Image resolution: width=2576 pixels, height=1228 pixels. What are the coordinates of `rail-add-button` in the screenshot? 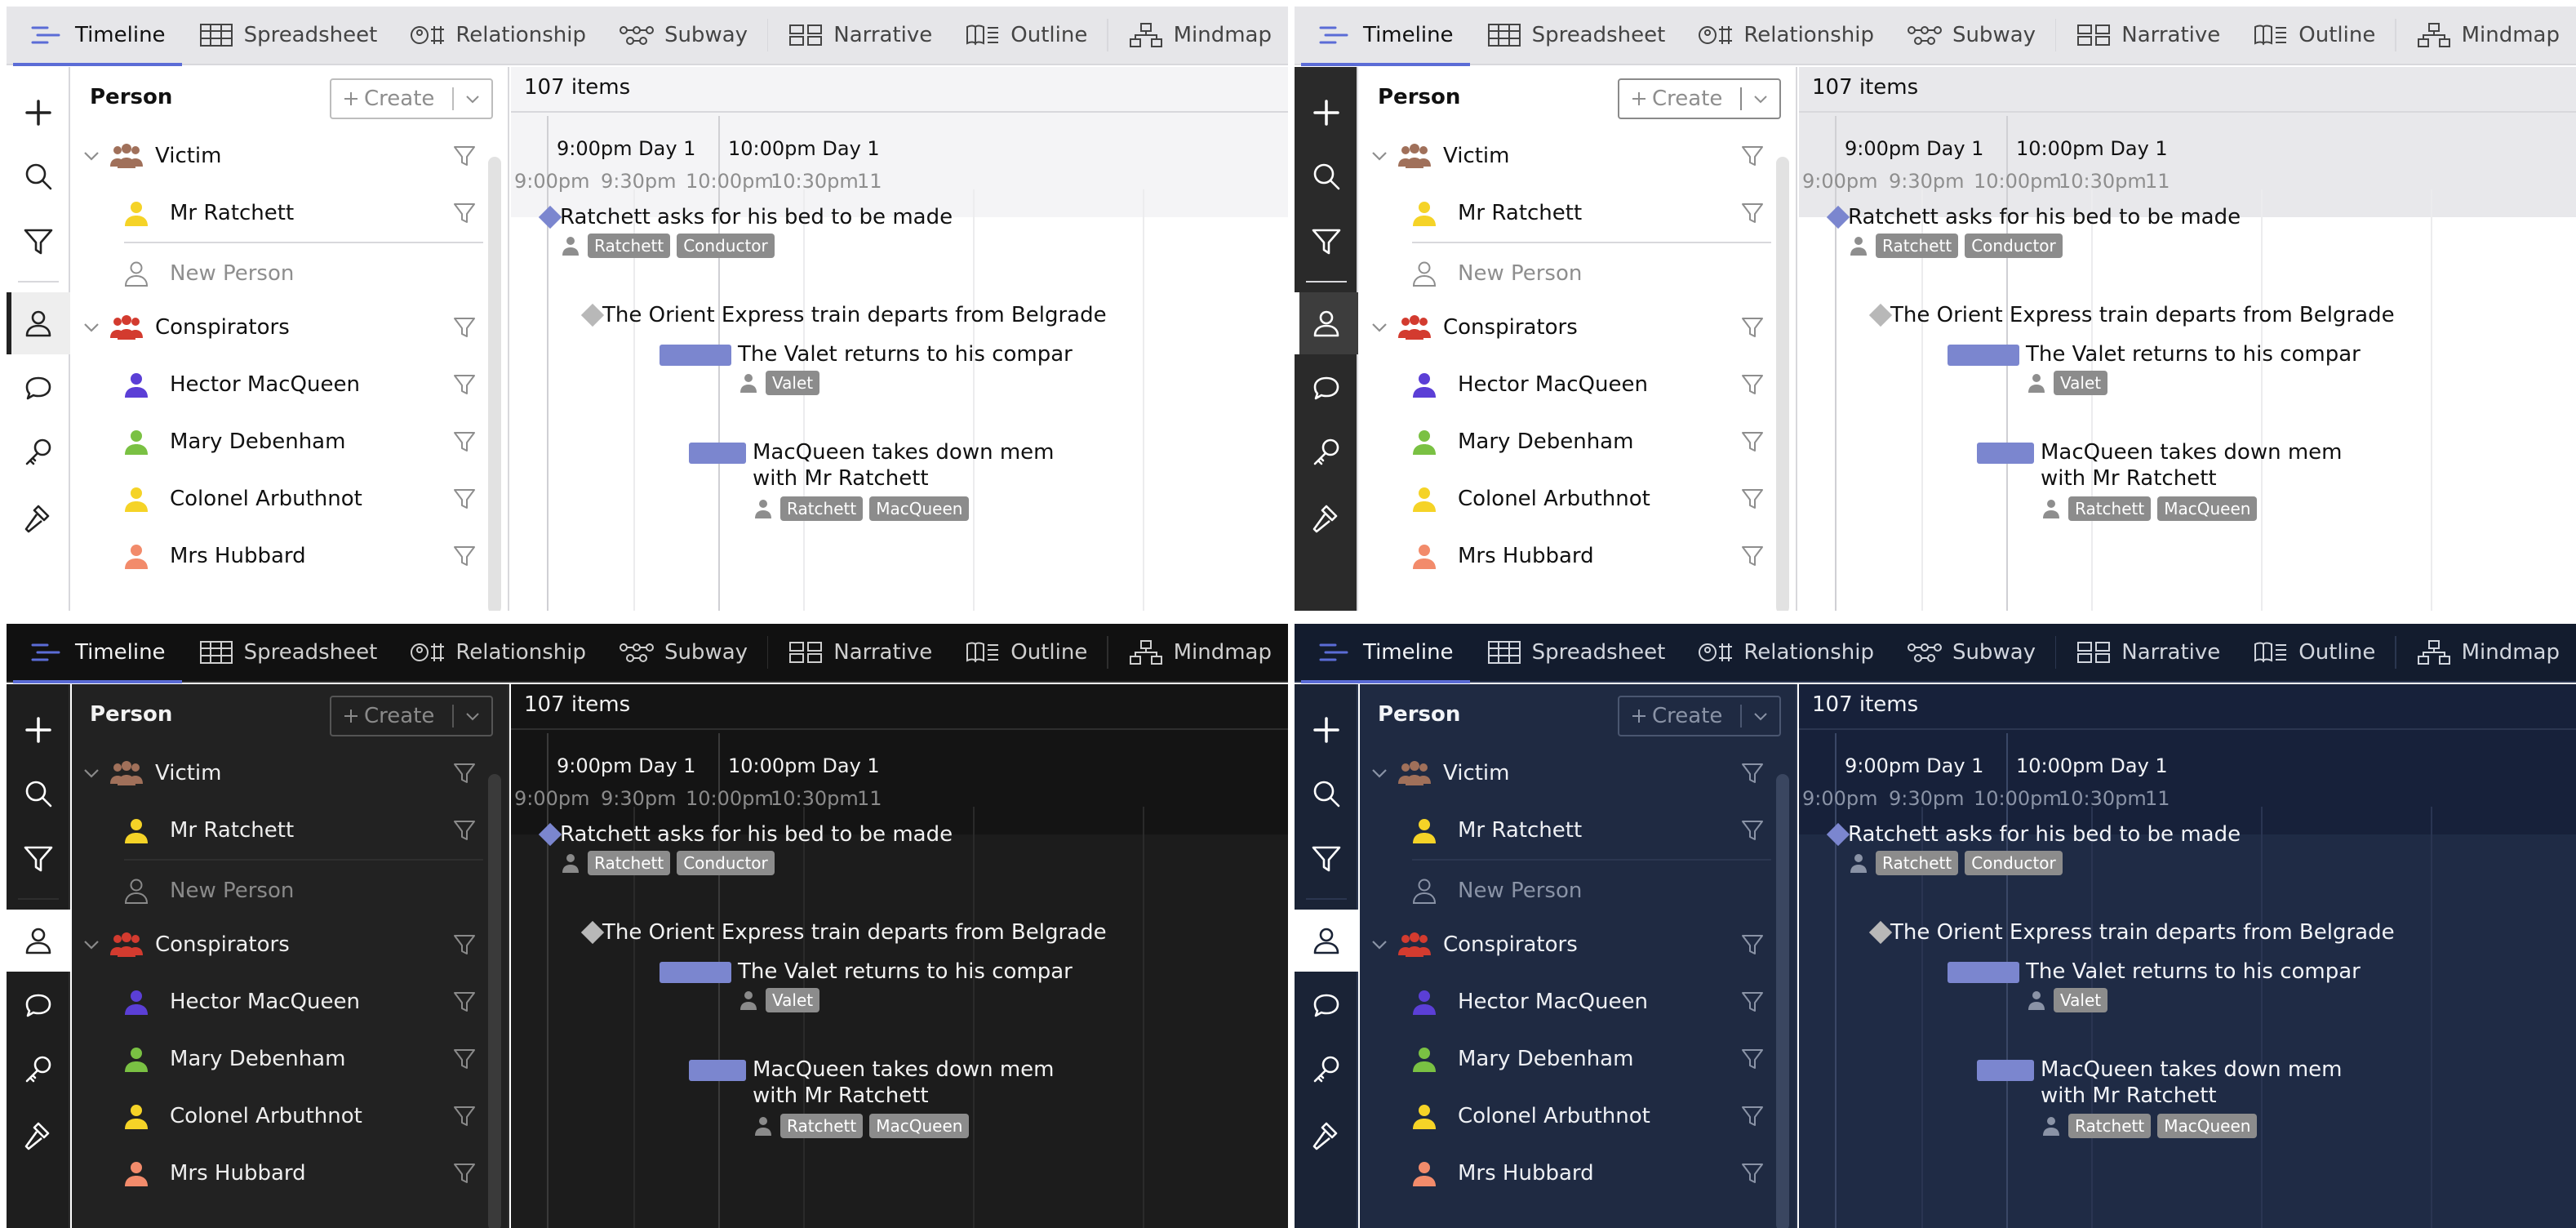 It's located at (1326, 730).